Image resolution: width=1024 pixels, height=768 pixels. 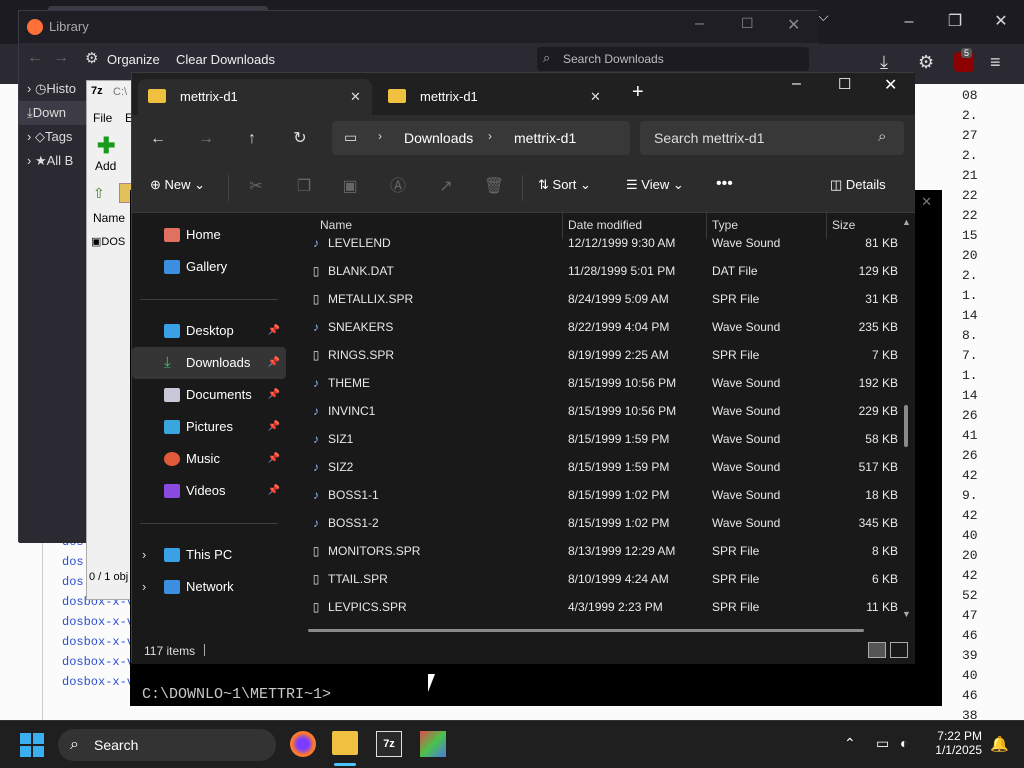 I want to click on cut-icon: ✂, so click(x=256, y=187).